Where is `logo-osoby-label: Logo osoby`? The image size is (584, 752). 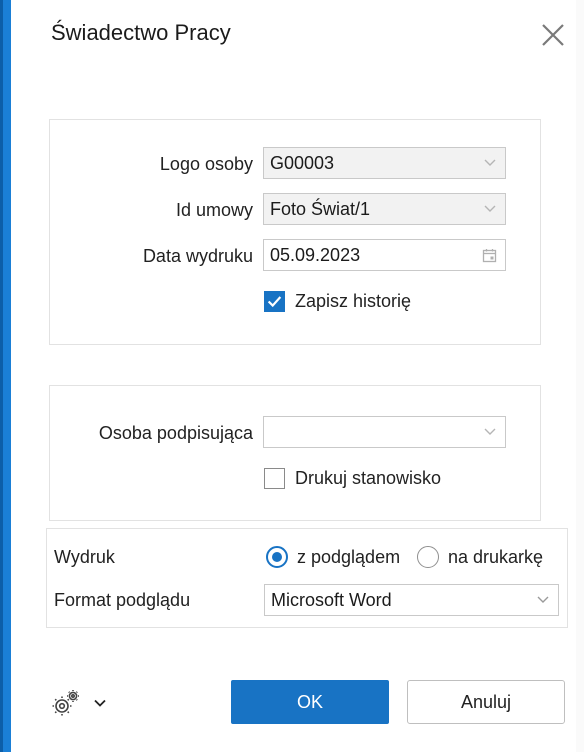
logo-osoby-label: Logo osoby is located at coordinates (206, 164).